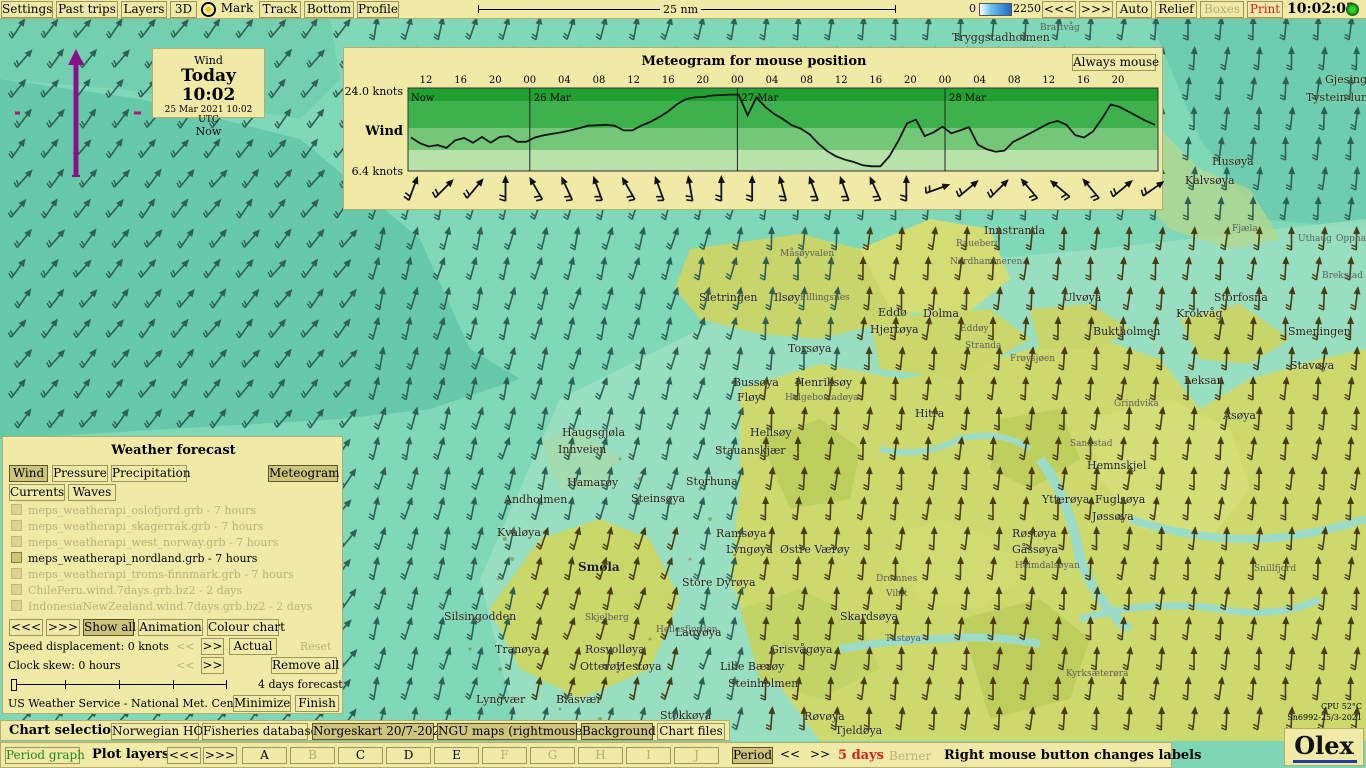  Describe the element at coordinates (220, 755) in the screenshot. I see `layer-next-button: >>>` at that location.